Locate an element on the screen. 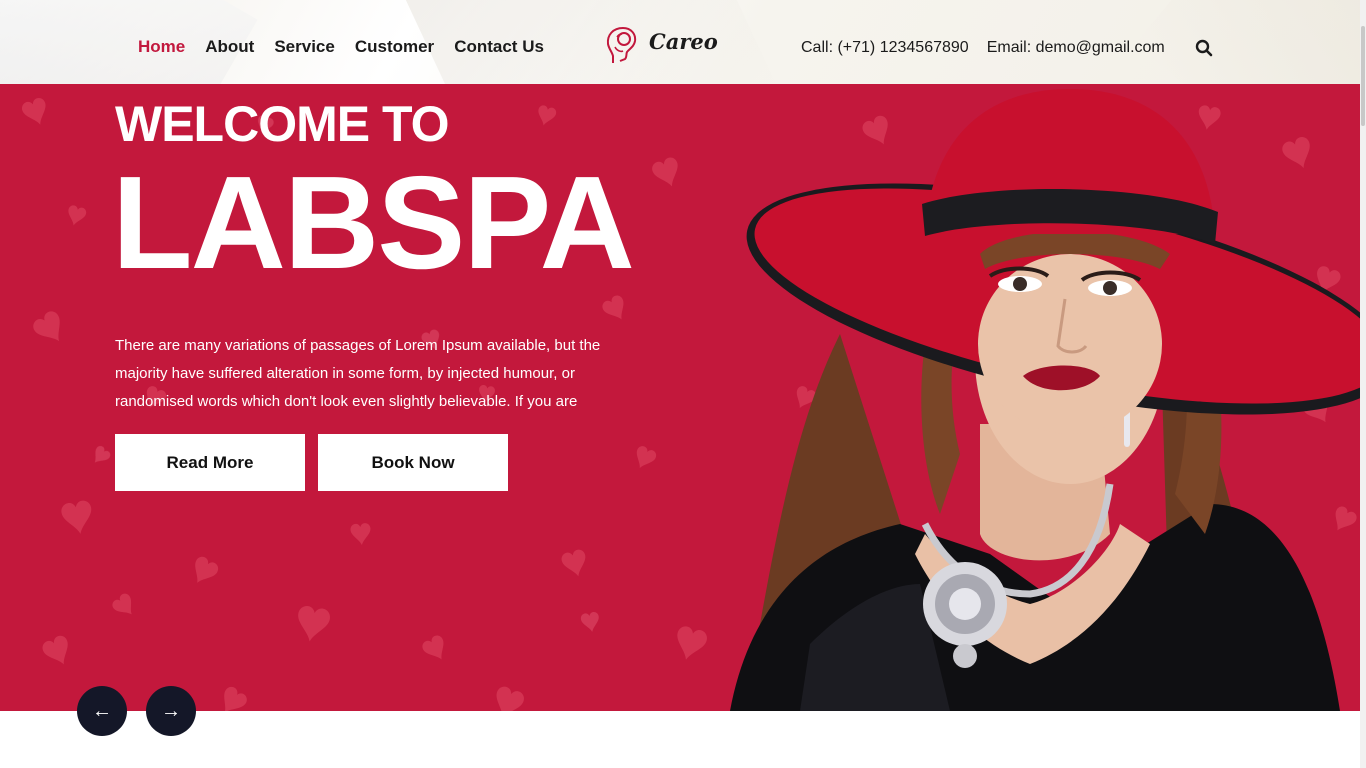  scrollbar-thumb is located at coordinates (1363, 76).